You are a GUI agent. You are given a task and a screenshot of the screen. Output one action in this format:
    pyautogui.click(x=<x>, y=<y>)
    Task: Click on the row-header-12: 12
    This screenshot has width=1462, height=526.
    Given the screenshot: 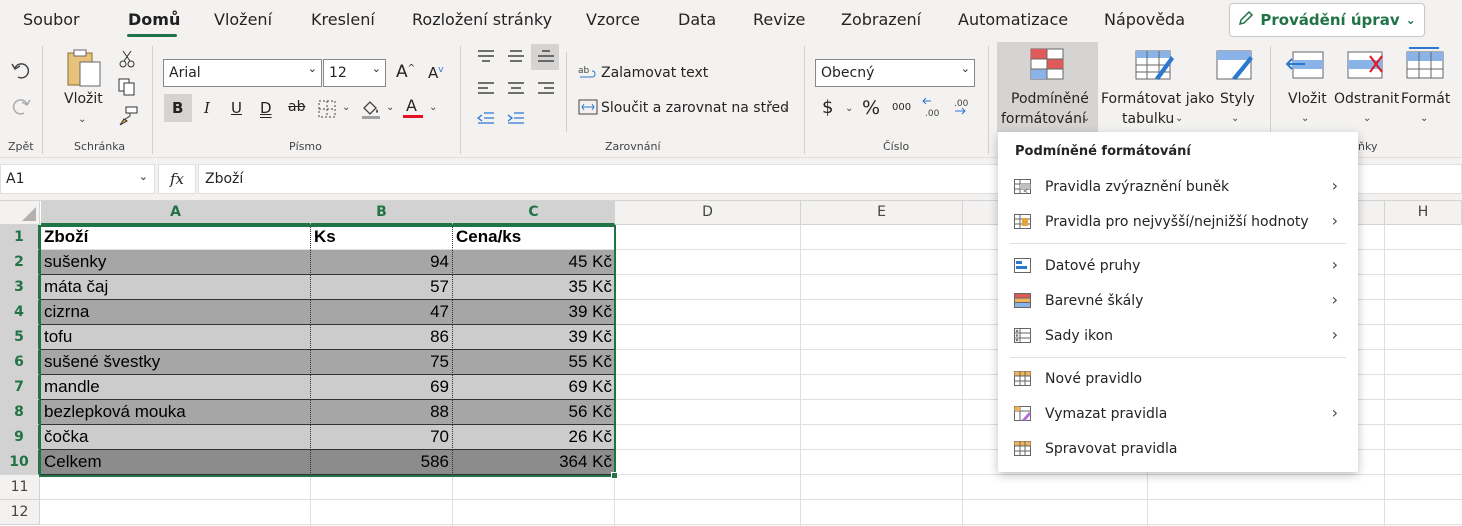 What is the action you would take?
    pyautogui.click(x=20, y=512)
    